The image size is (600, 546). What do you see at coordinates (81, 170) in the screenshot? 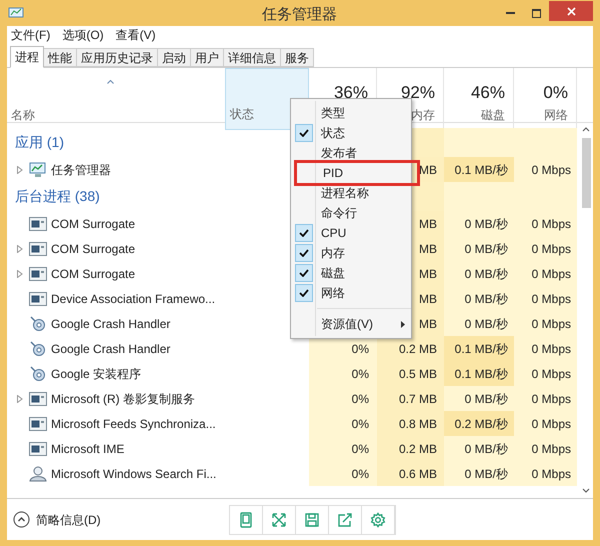
I see `process-name: 任务管理器` at bounding box center [81, 170].